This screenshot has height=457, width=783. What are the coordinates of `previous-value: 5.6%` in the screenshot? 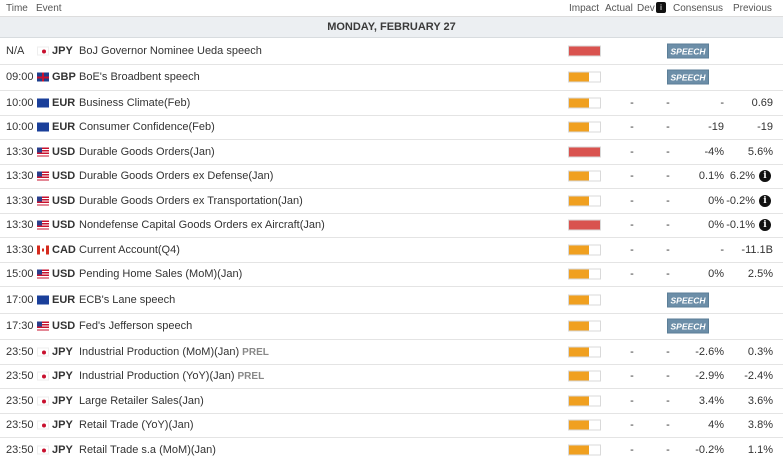 It's located at (760, 151).